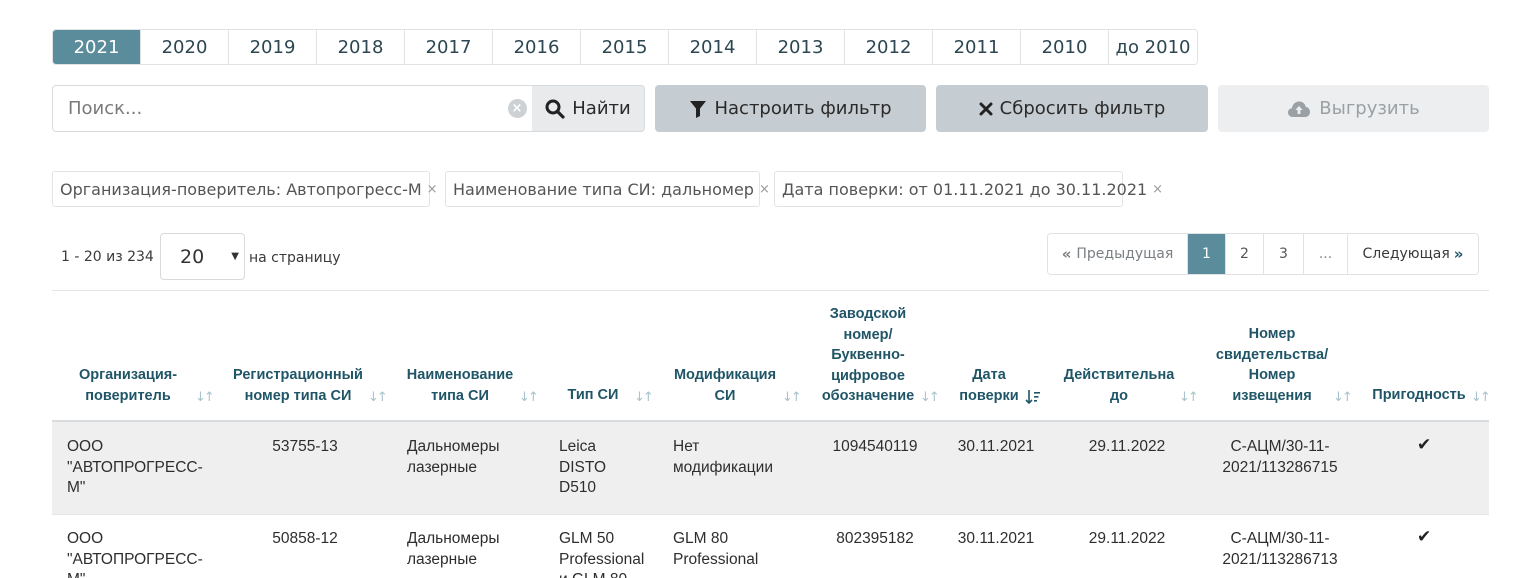 This screenshot has width=1518, height=578. What do you see at coordinates (1272, 354) in the screenshot?
I see `header-line: свидетельства/` at bounding box center [1272, 354].